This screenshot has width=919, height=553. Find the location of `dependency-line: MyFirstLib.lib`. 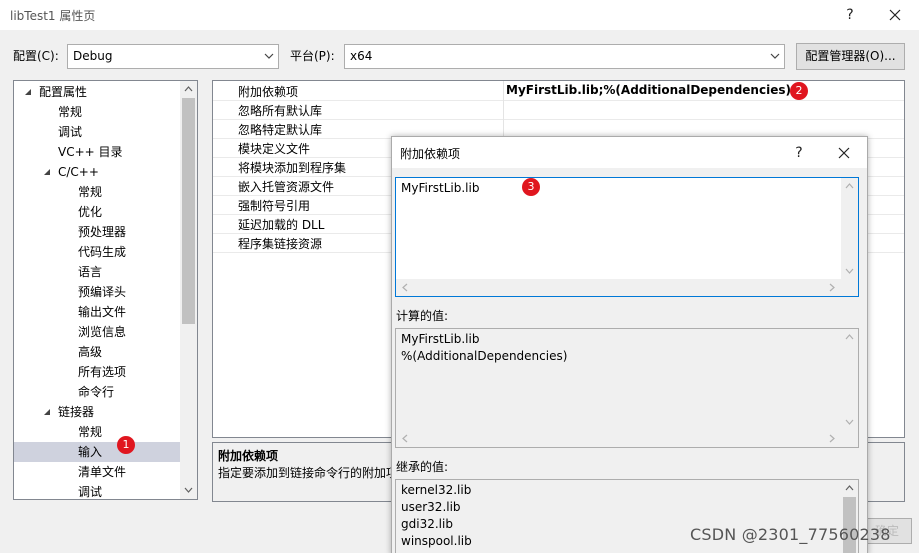

dependency-line: MyFirstLib.lib is located at coordinates (440, 188).